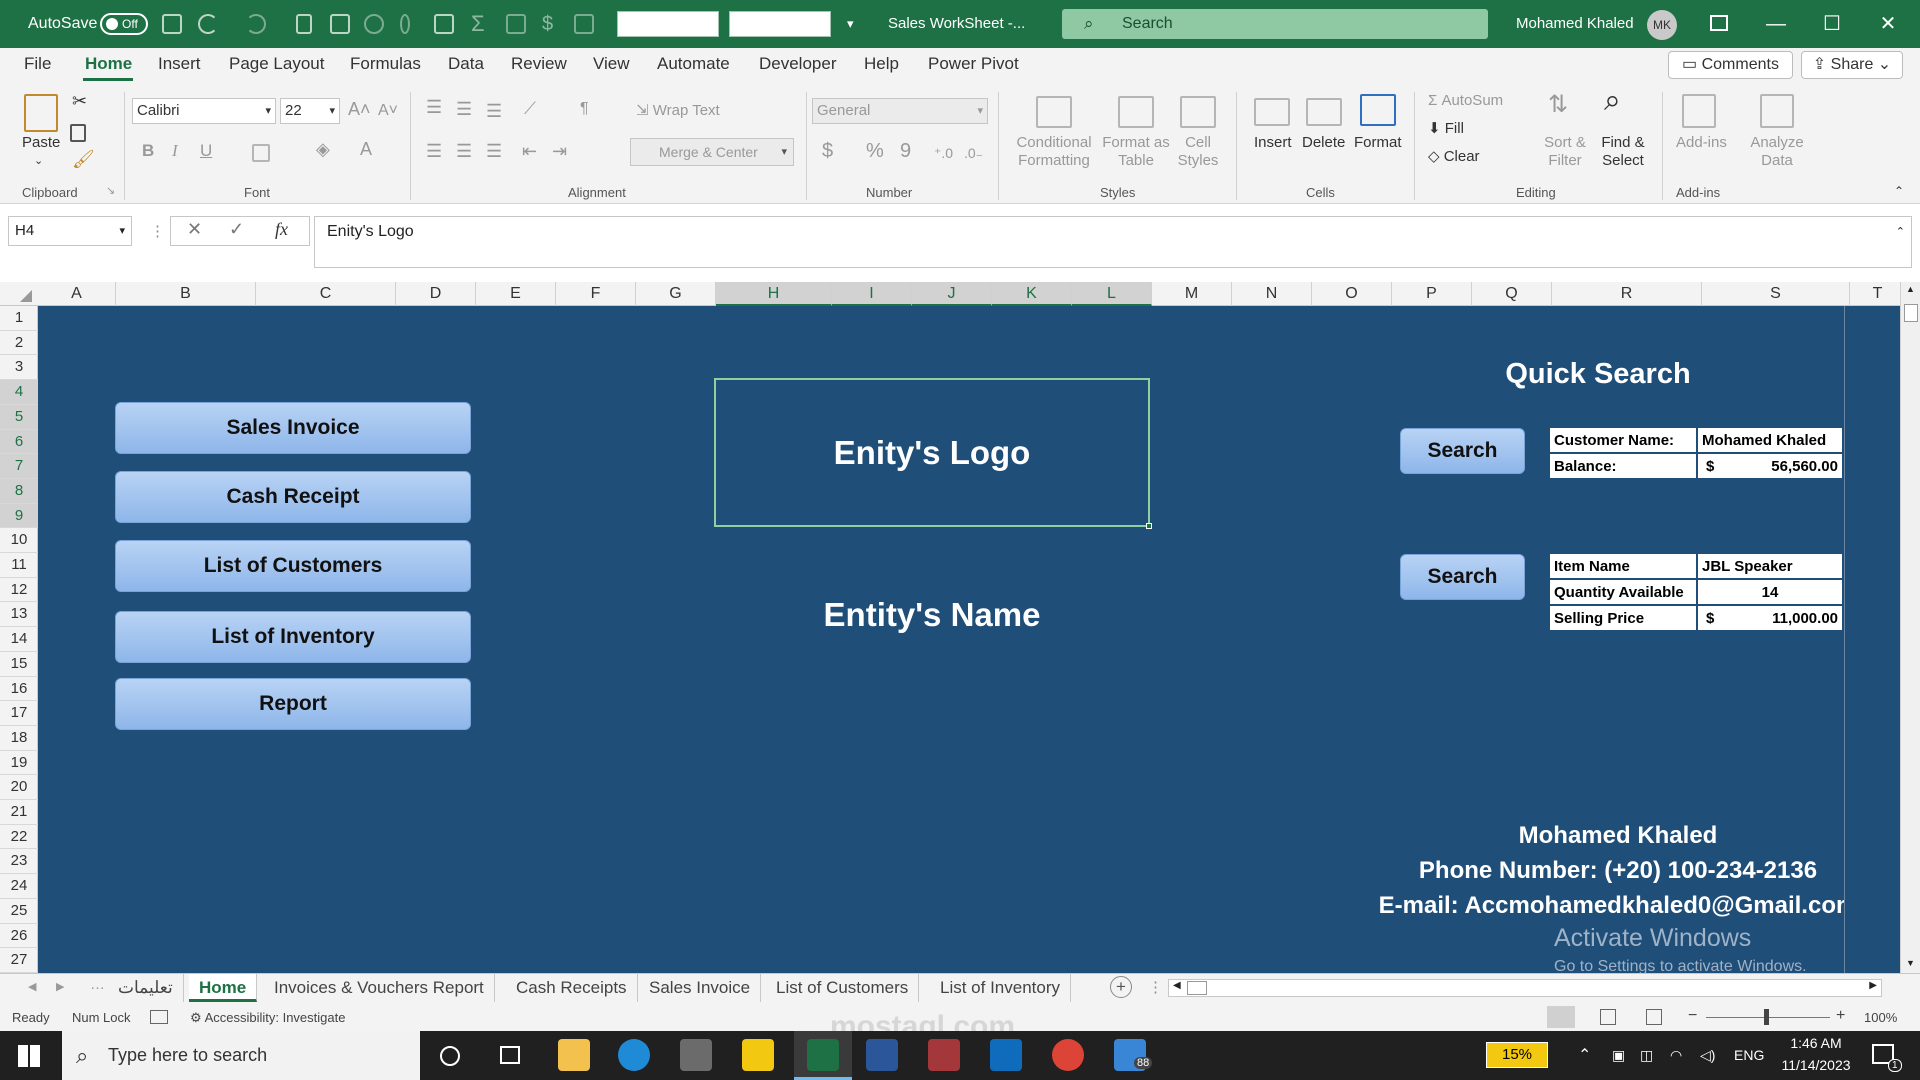 The height and width of the screenshot is (1080, 1920). Describe the element at coordinates (516, 294) in the screenshot. I see `column-header: E` at that location.